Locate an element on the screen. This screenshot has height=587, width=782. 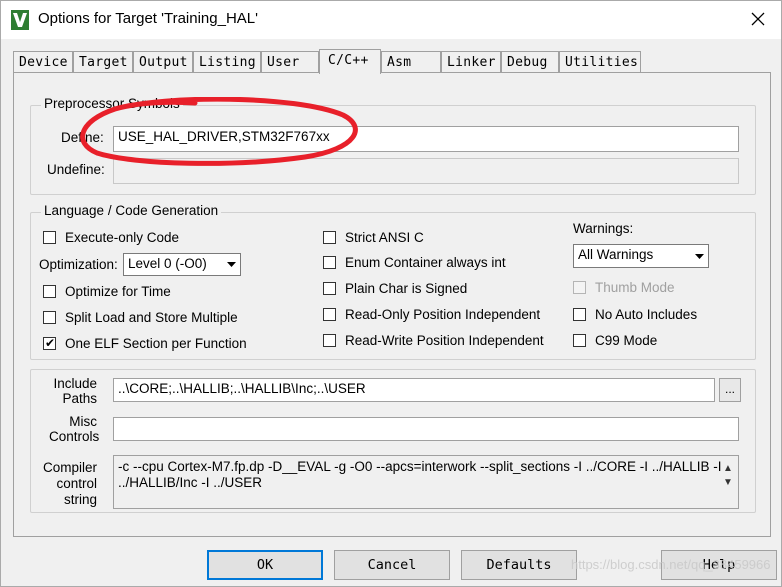
split-load-store-option: Split Load and Store Multiple is located at coordinates (140, 317).